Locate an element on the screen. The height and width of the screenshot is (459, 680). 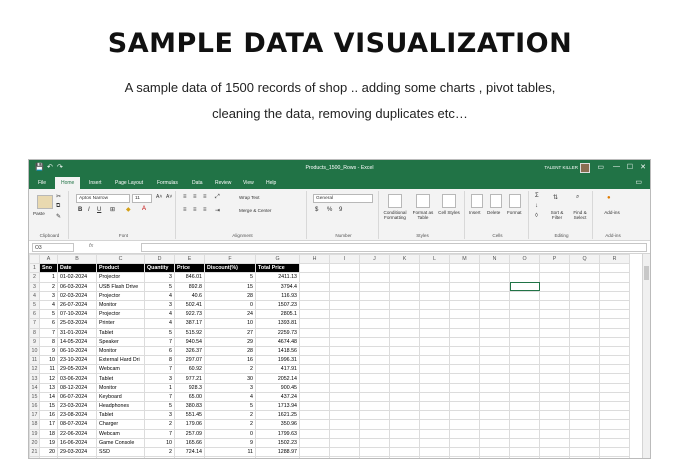
row-header: 1 is located at coordinates (34, 268).